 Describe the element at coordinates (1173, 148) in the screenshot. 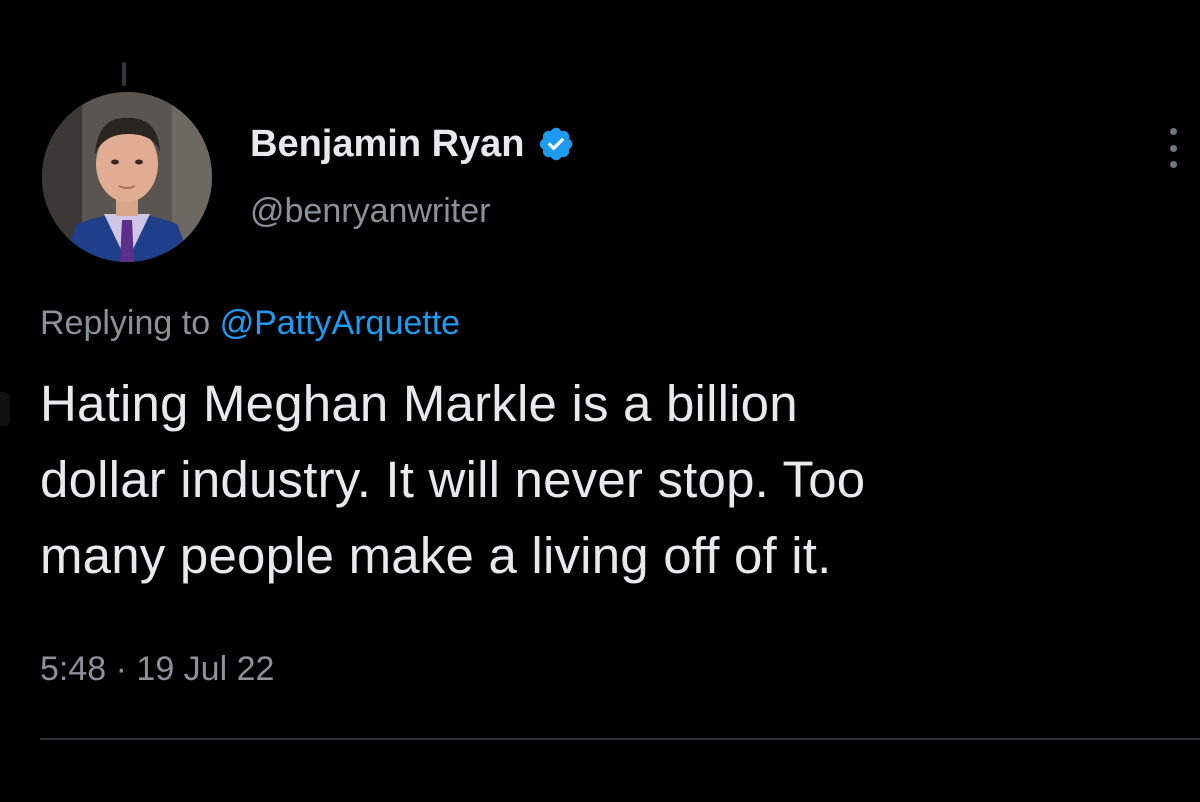

I see `more-options-icon` at that location.